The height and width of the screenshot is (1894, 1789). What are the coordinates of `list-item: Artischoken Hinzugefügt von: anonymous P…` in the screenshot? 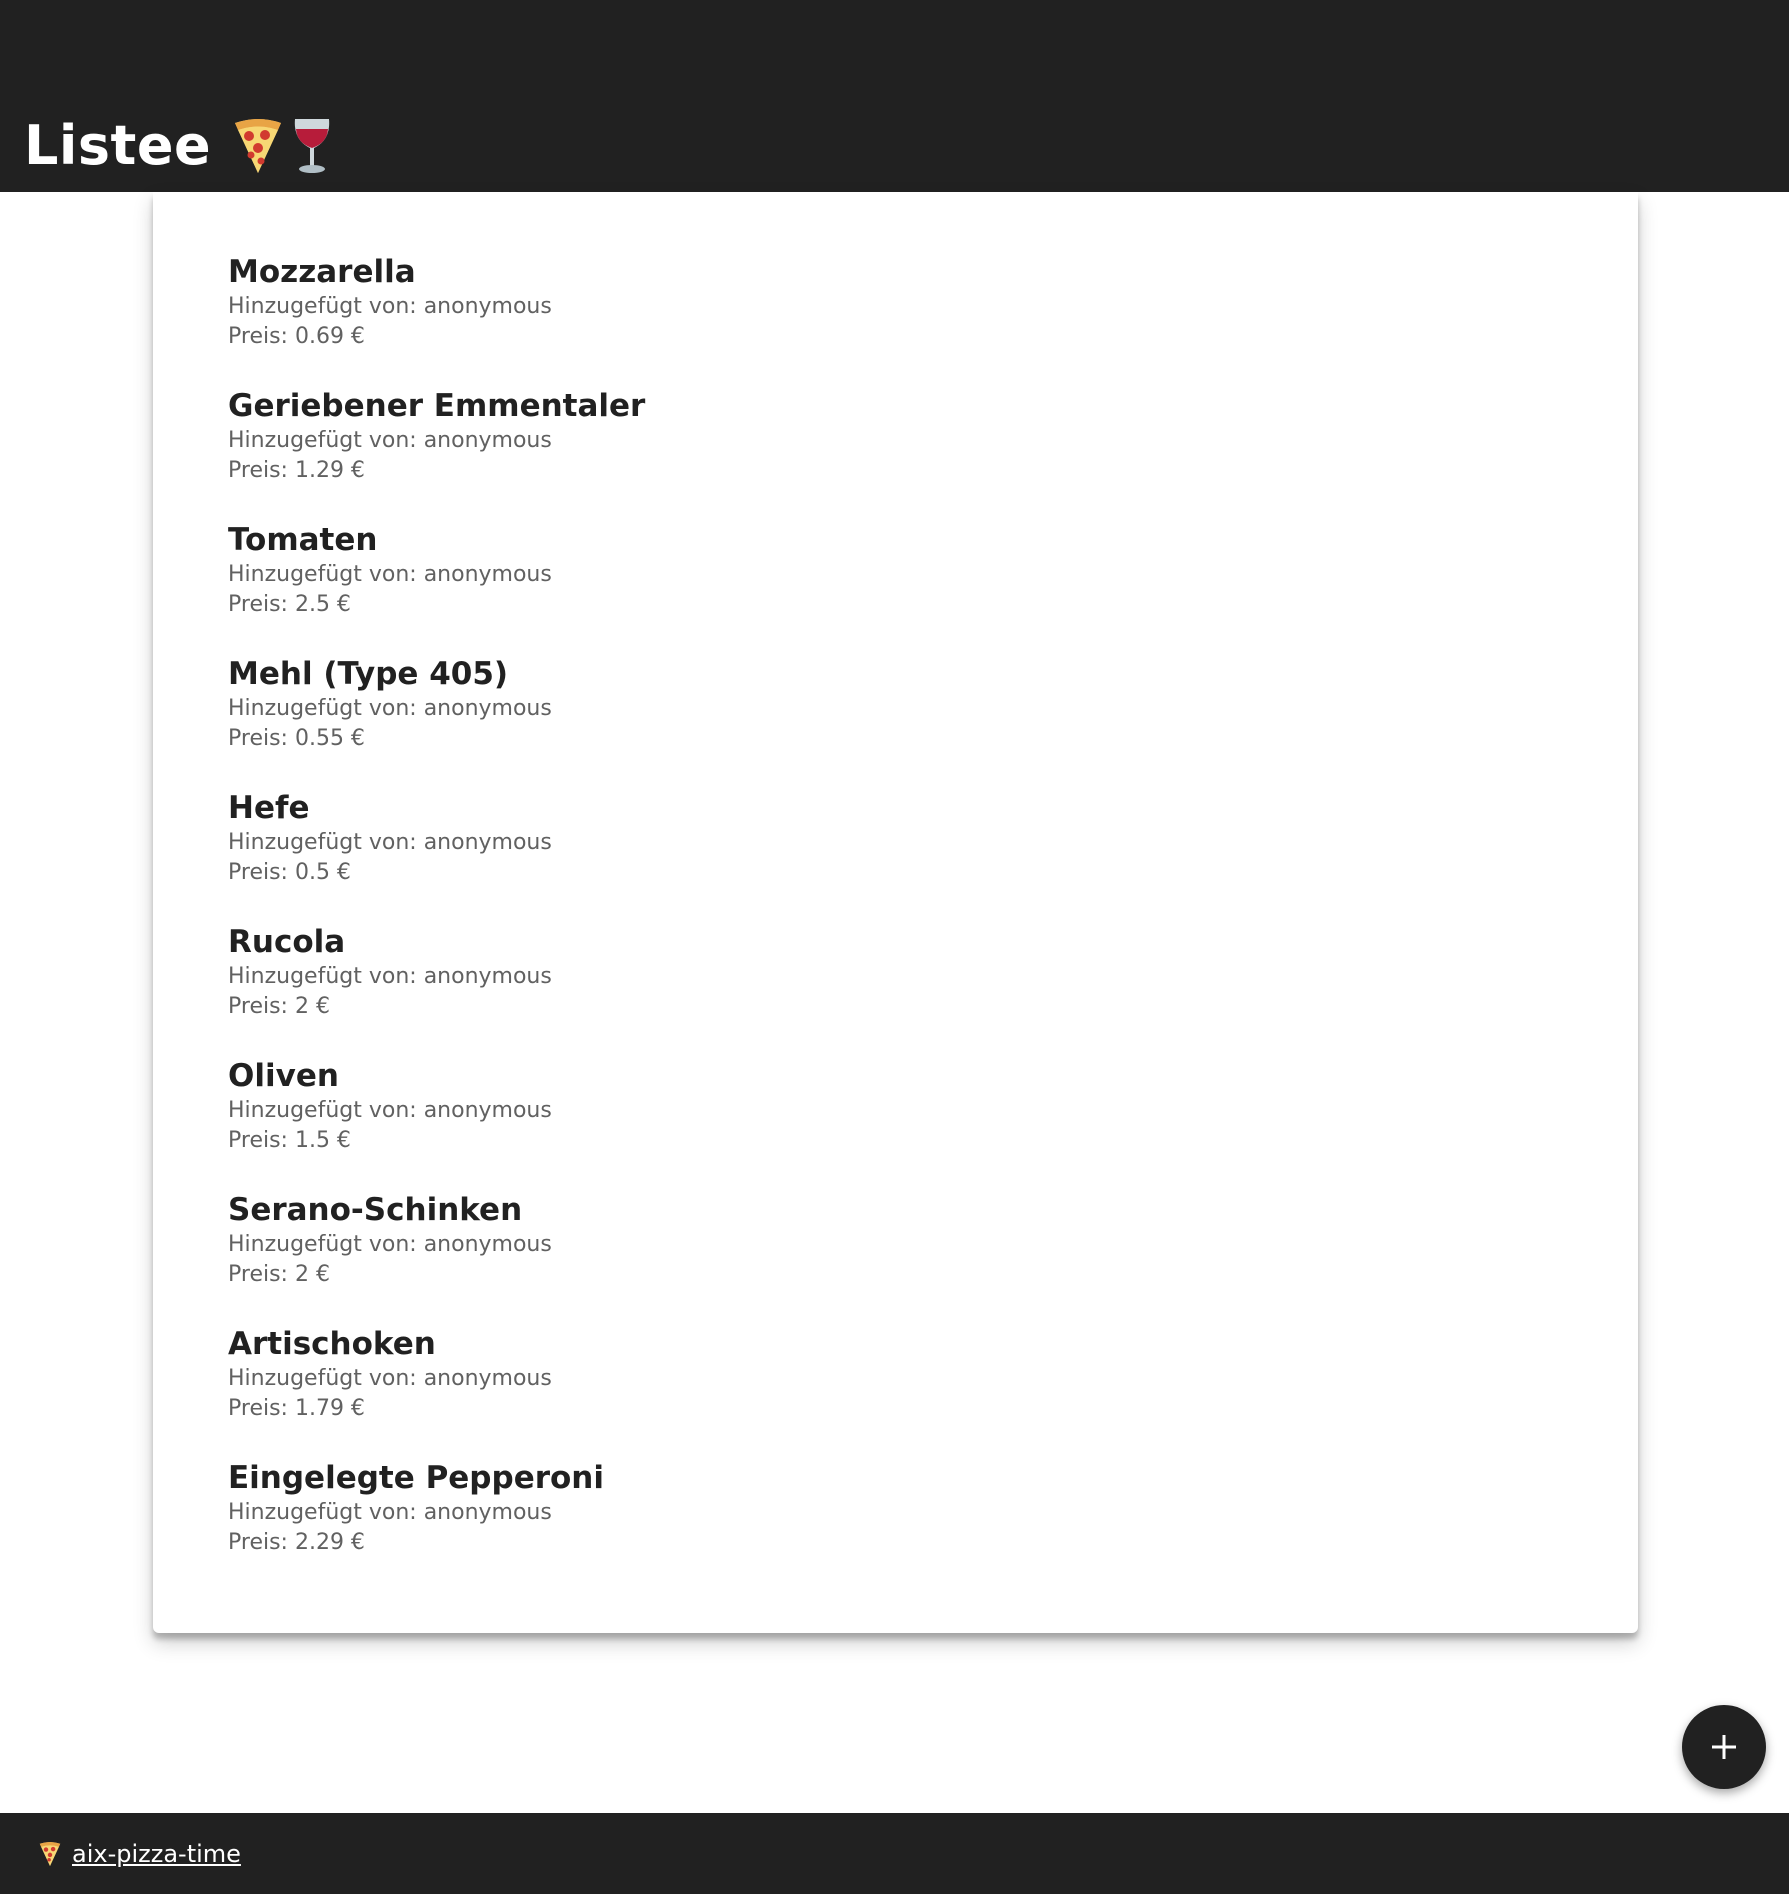 It's located at (436, 1391).